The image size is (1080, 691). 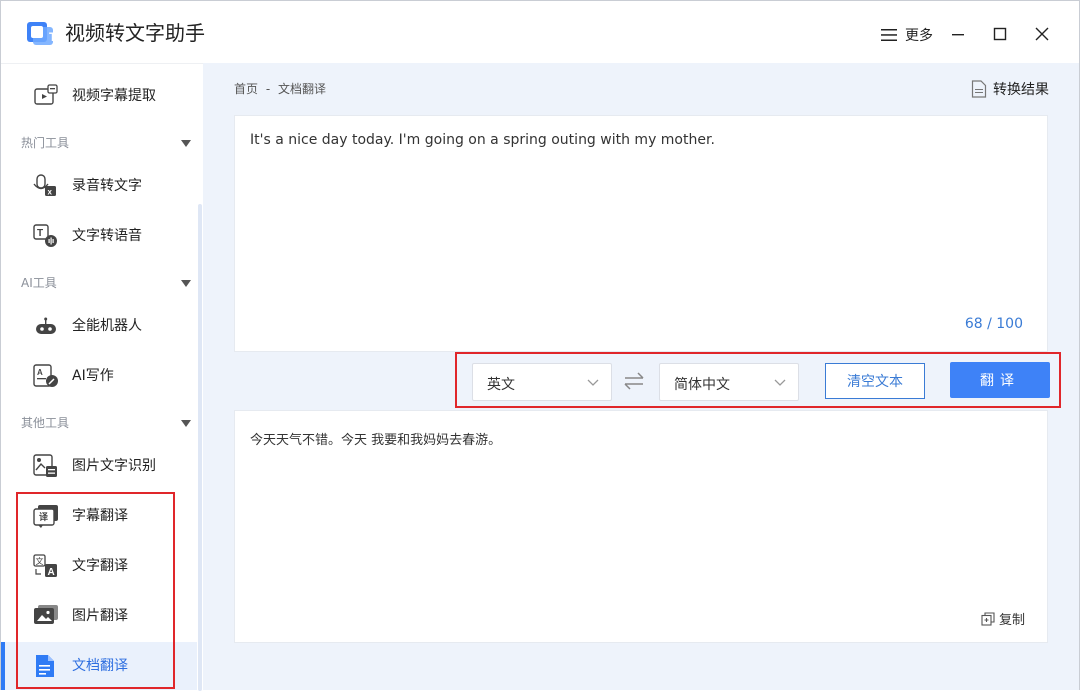 I want to click on copy-button: 复制, so click(x=1003, y=618).